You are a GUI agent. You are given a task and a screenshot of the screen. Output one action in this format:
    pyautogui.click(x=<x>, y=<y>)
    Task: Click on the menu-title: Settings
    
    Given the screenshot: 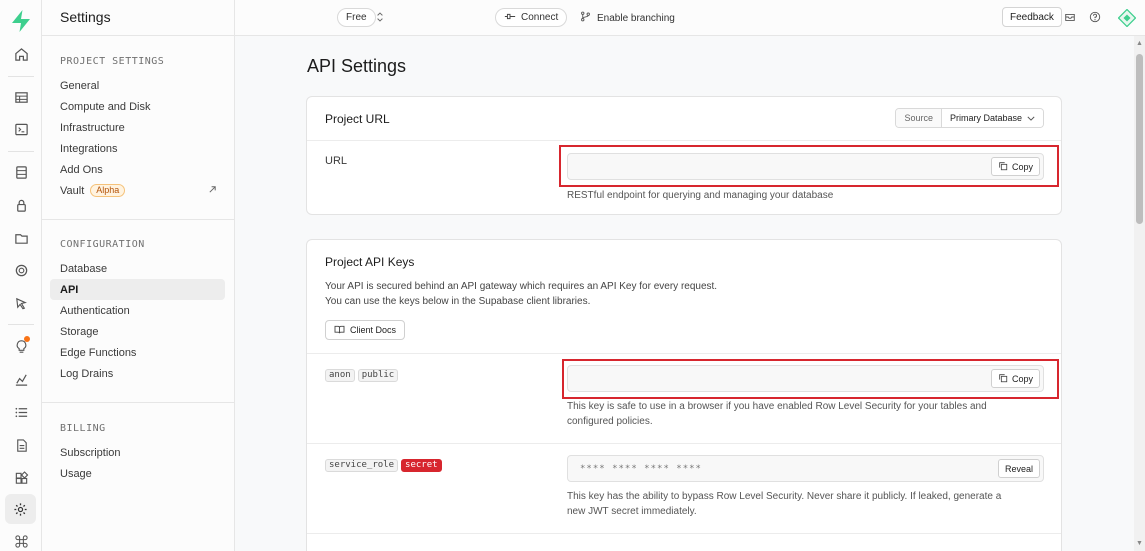 What is the action you would take?
    pyautogui.click(x=85, y=17)
    